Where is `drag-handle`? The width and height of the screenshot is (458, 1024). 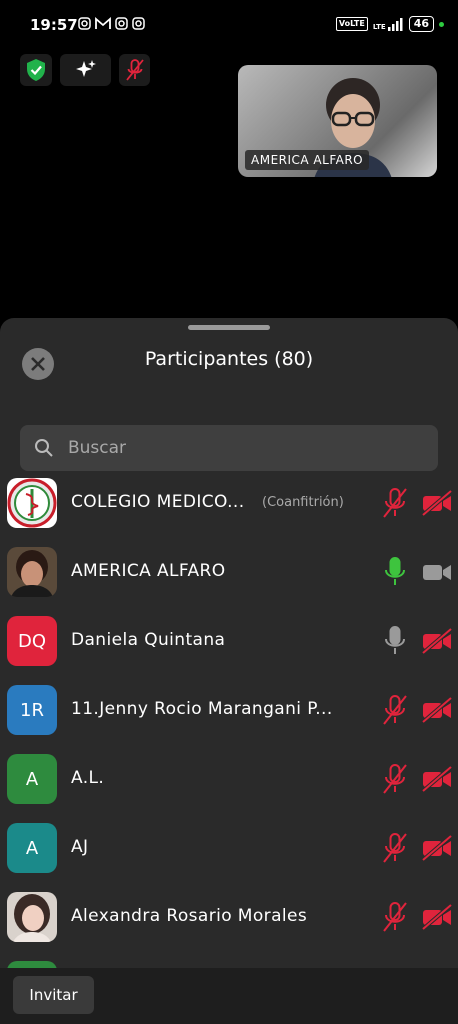 drag-handle is located at coordinates (229, 327).